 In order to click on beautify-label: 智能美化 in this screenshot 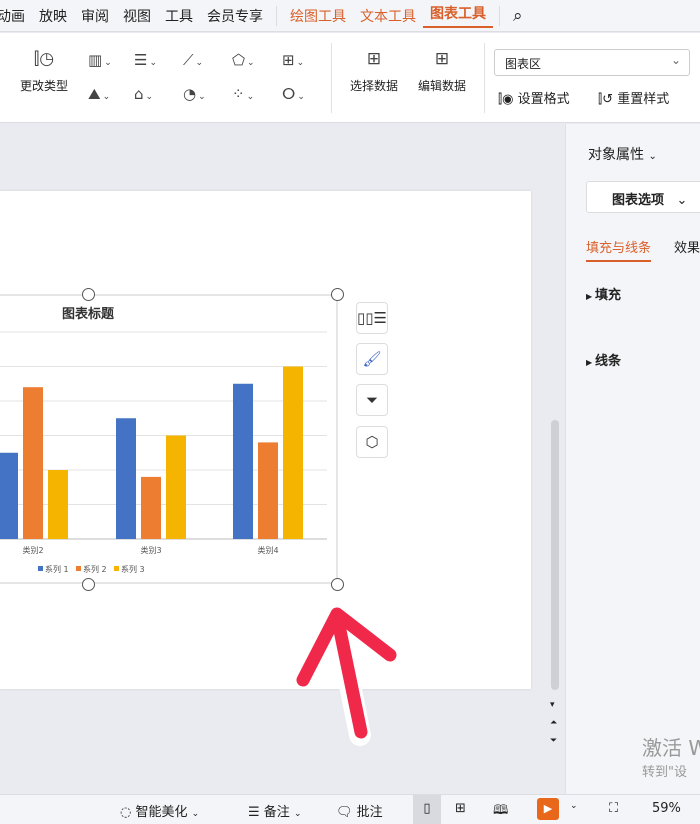, I will do `click(161, 812)`.